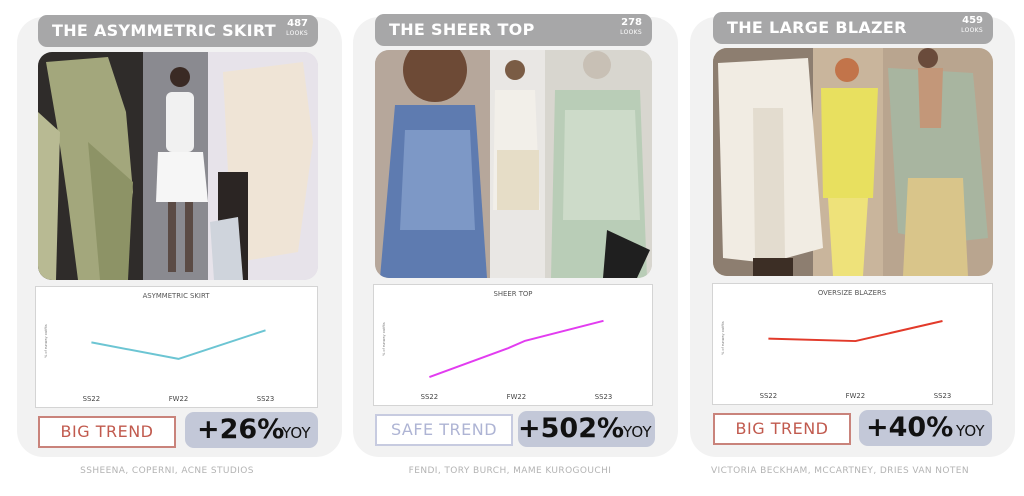 The height and width of the screenshot is (496, 1024). I want to click on featured-brands: SSHEENA, COPERNI, ACNE STUDIOS, so click(167, 471).